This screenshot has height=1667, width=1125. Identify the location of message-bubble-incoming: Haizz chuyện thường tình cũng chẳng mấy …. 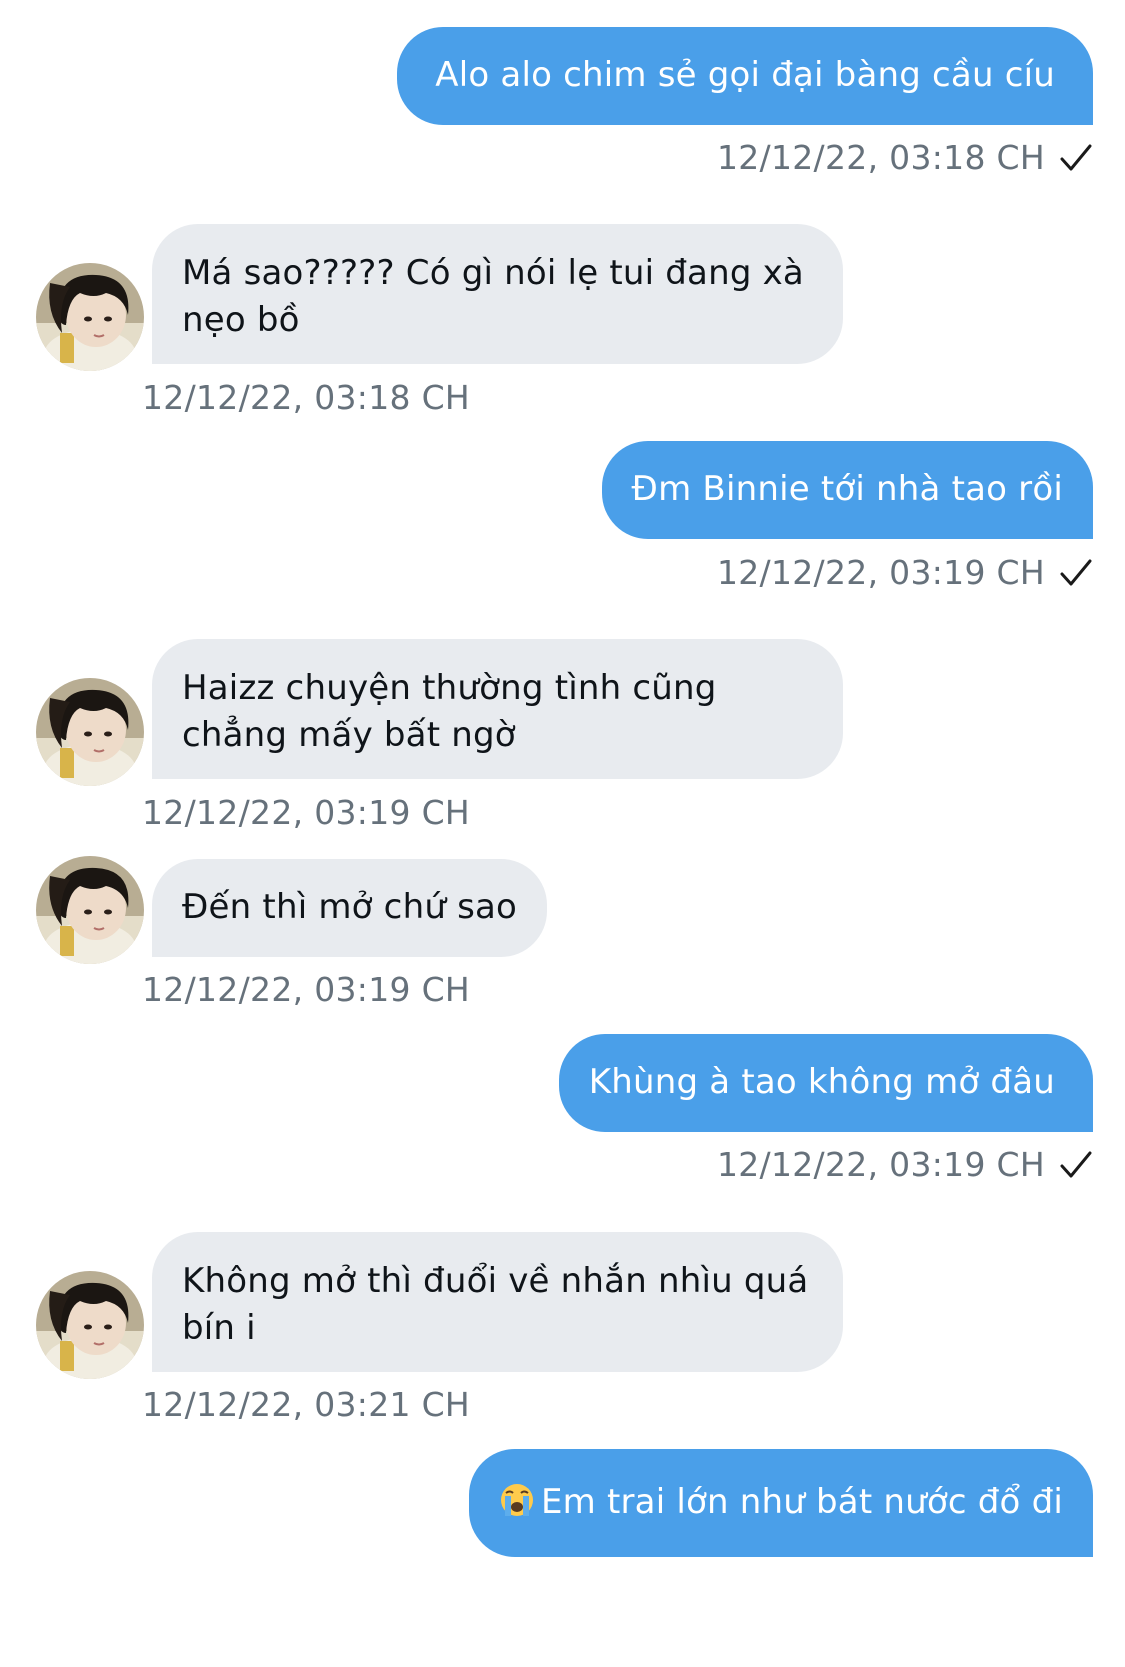
(497, 709).